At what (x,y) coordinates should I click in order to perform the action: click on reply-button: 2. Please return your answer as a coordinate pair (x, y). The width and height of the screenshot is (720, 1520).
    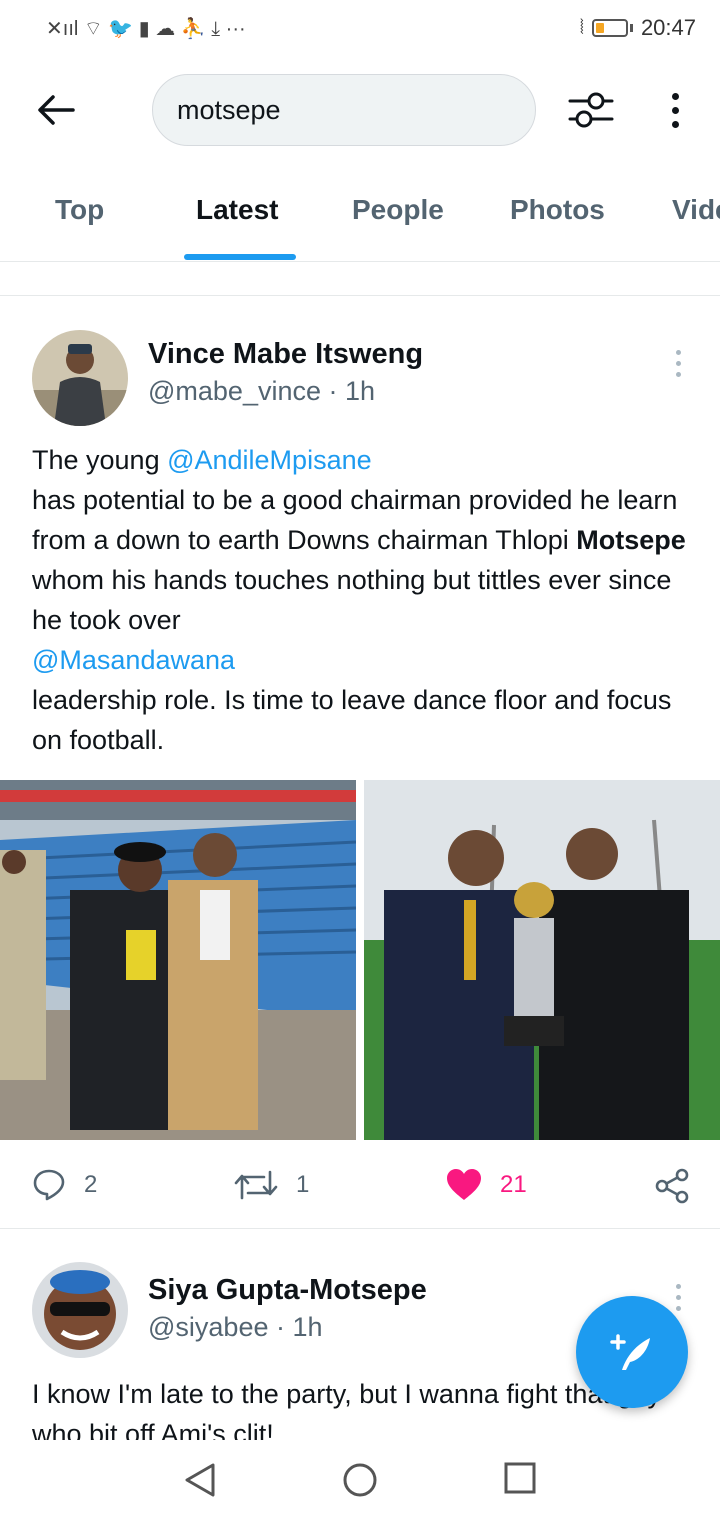
    Looking at the image, I should click on (64, 1185).